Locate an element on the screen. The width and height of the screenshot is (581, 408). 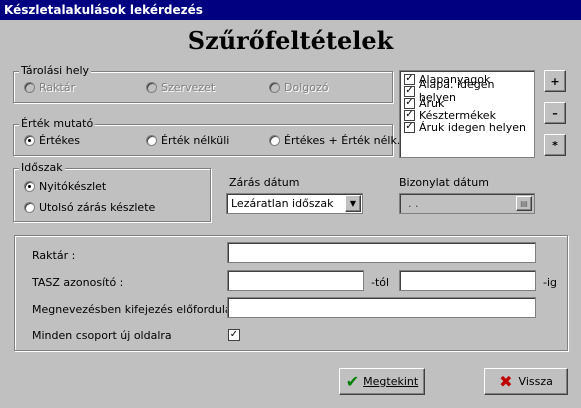
period-option-label: Utolsó zárás készlete is located at coordinates (97, 207).